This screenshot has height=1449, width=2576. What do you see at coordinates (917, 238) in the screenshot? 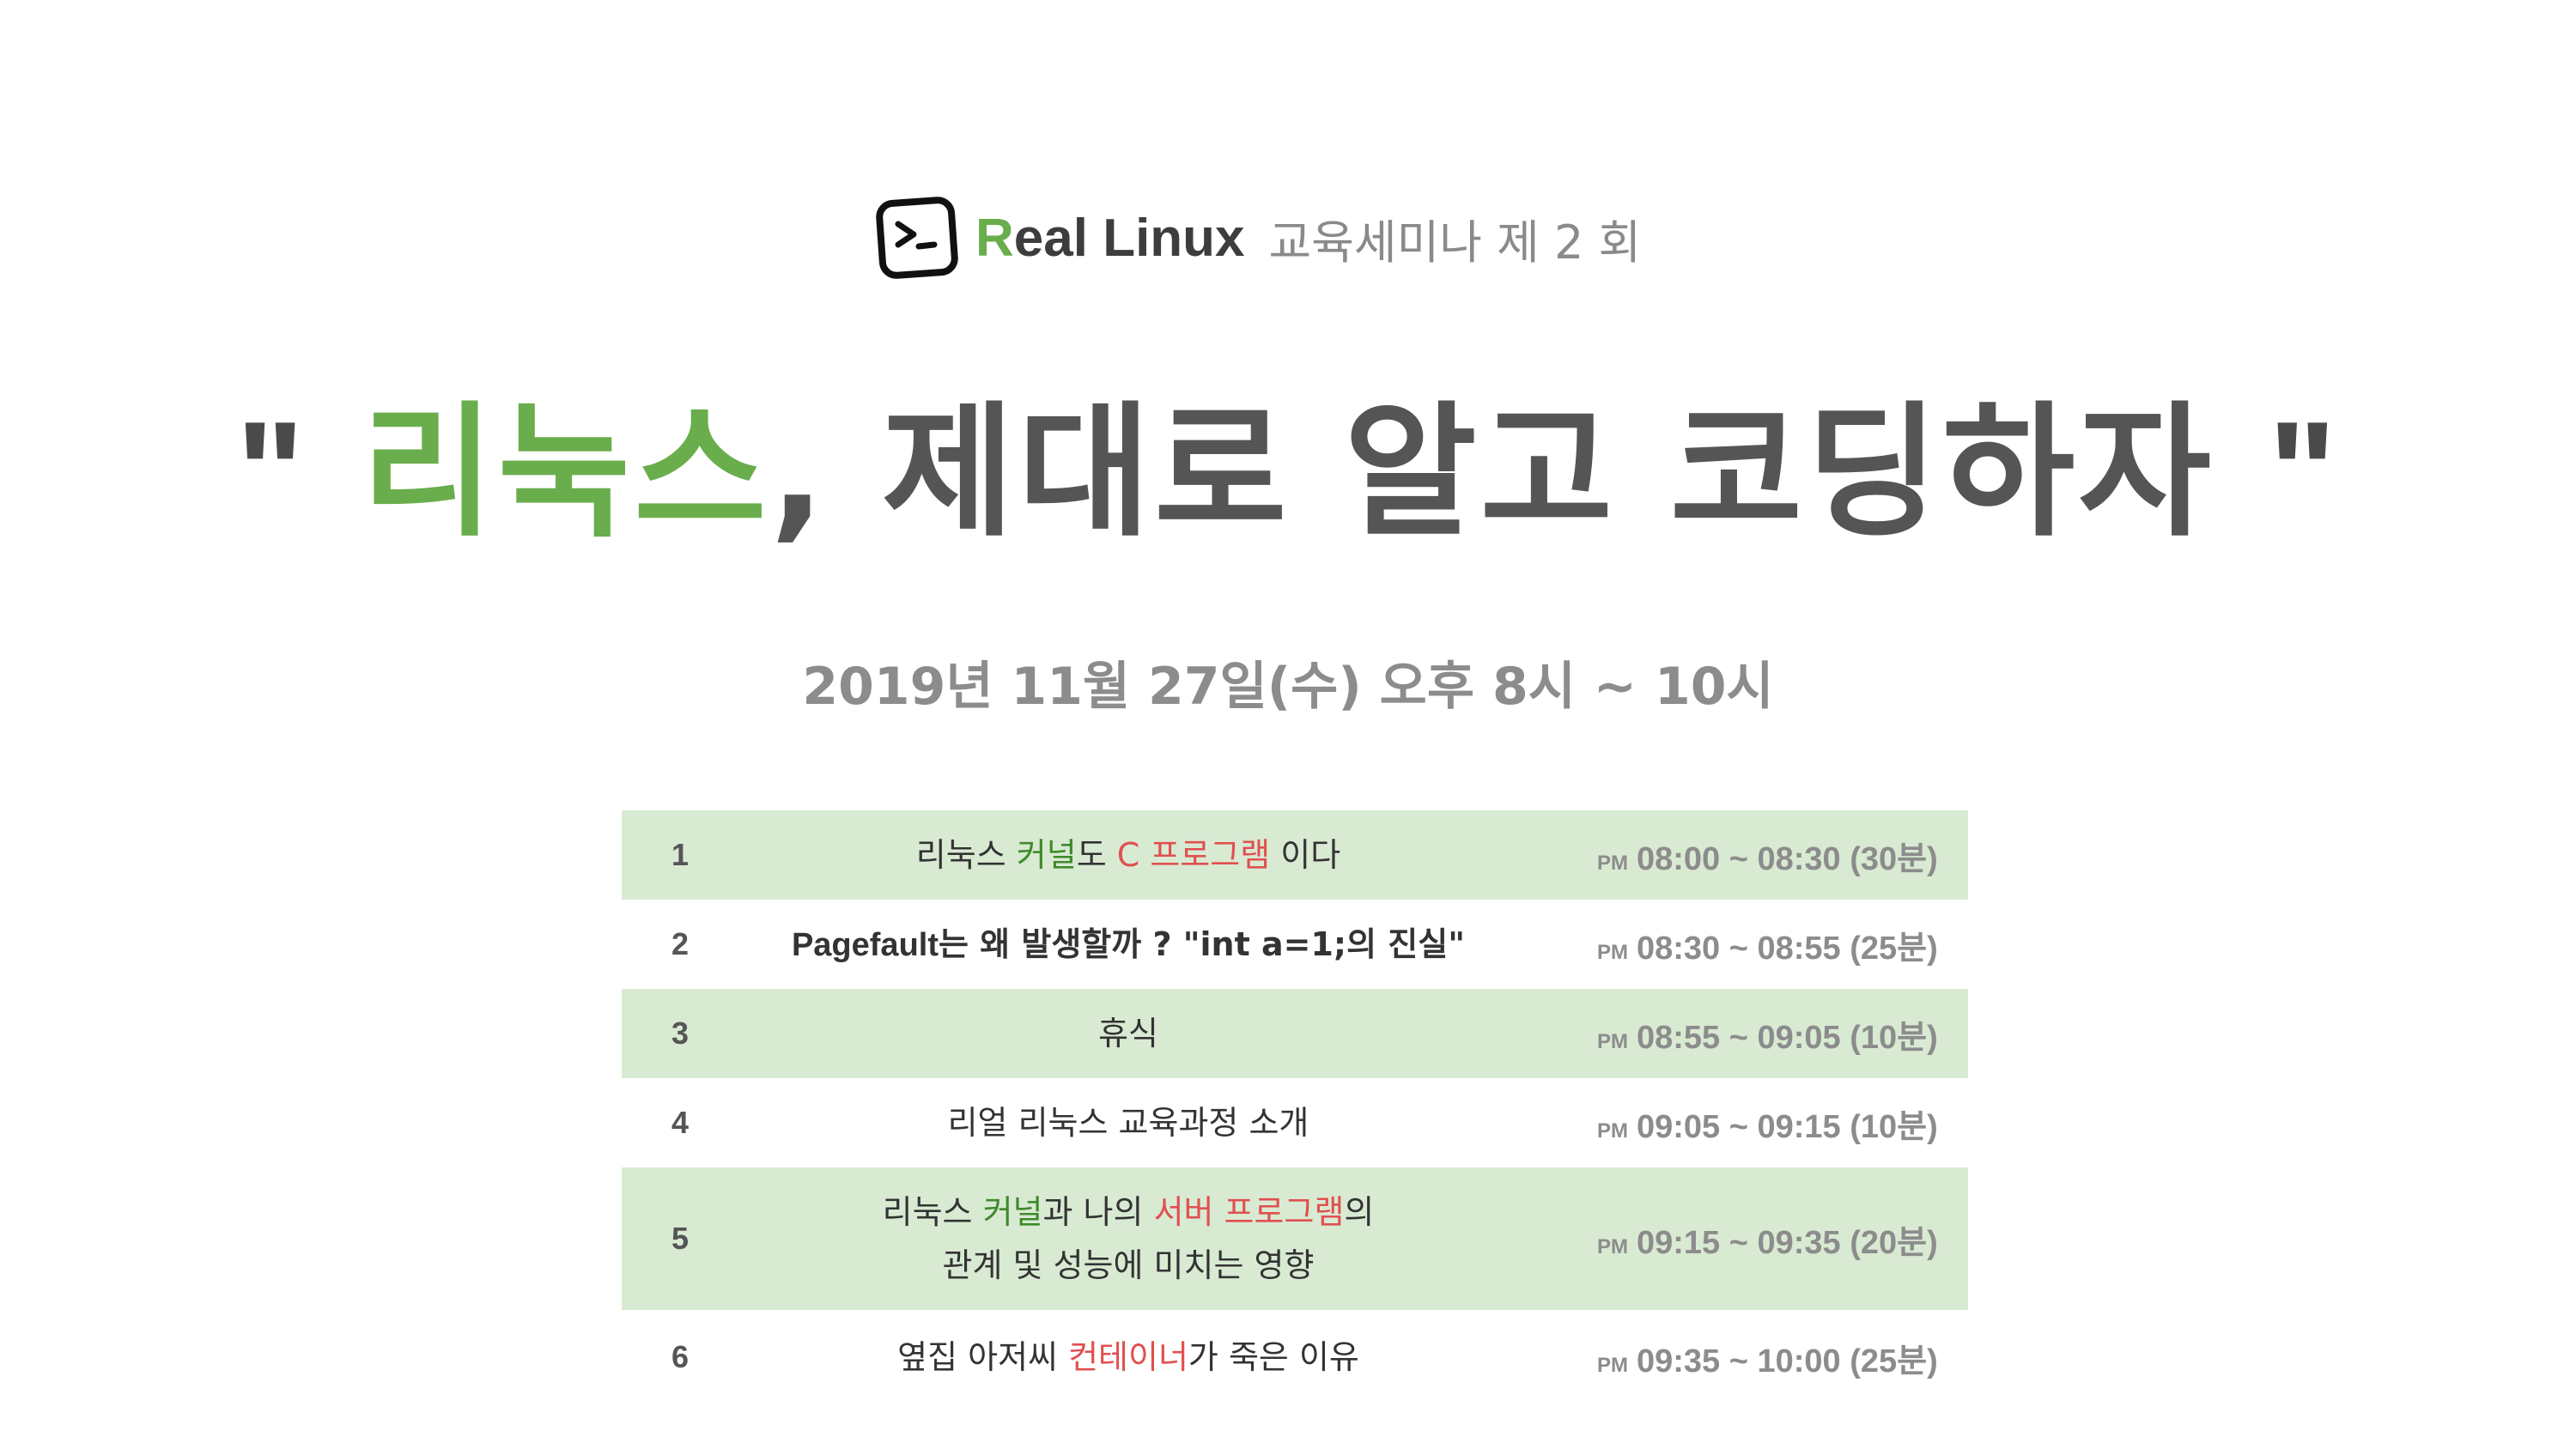
I see `terminal-icon` at bounding box center [917, 238].